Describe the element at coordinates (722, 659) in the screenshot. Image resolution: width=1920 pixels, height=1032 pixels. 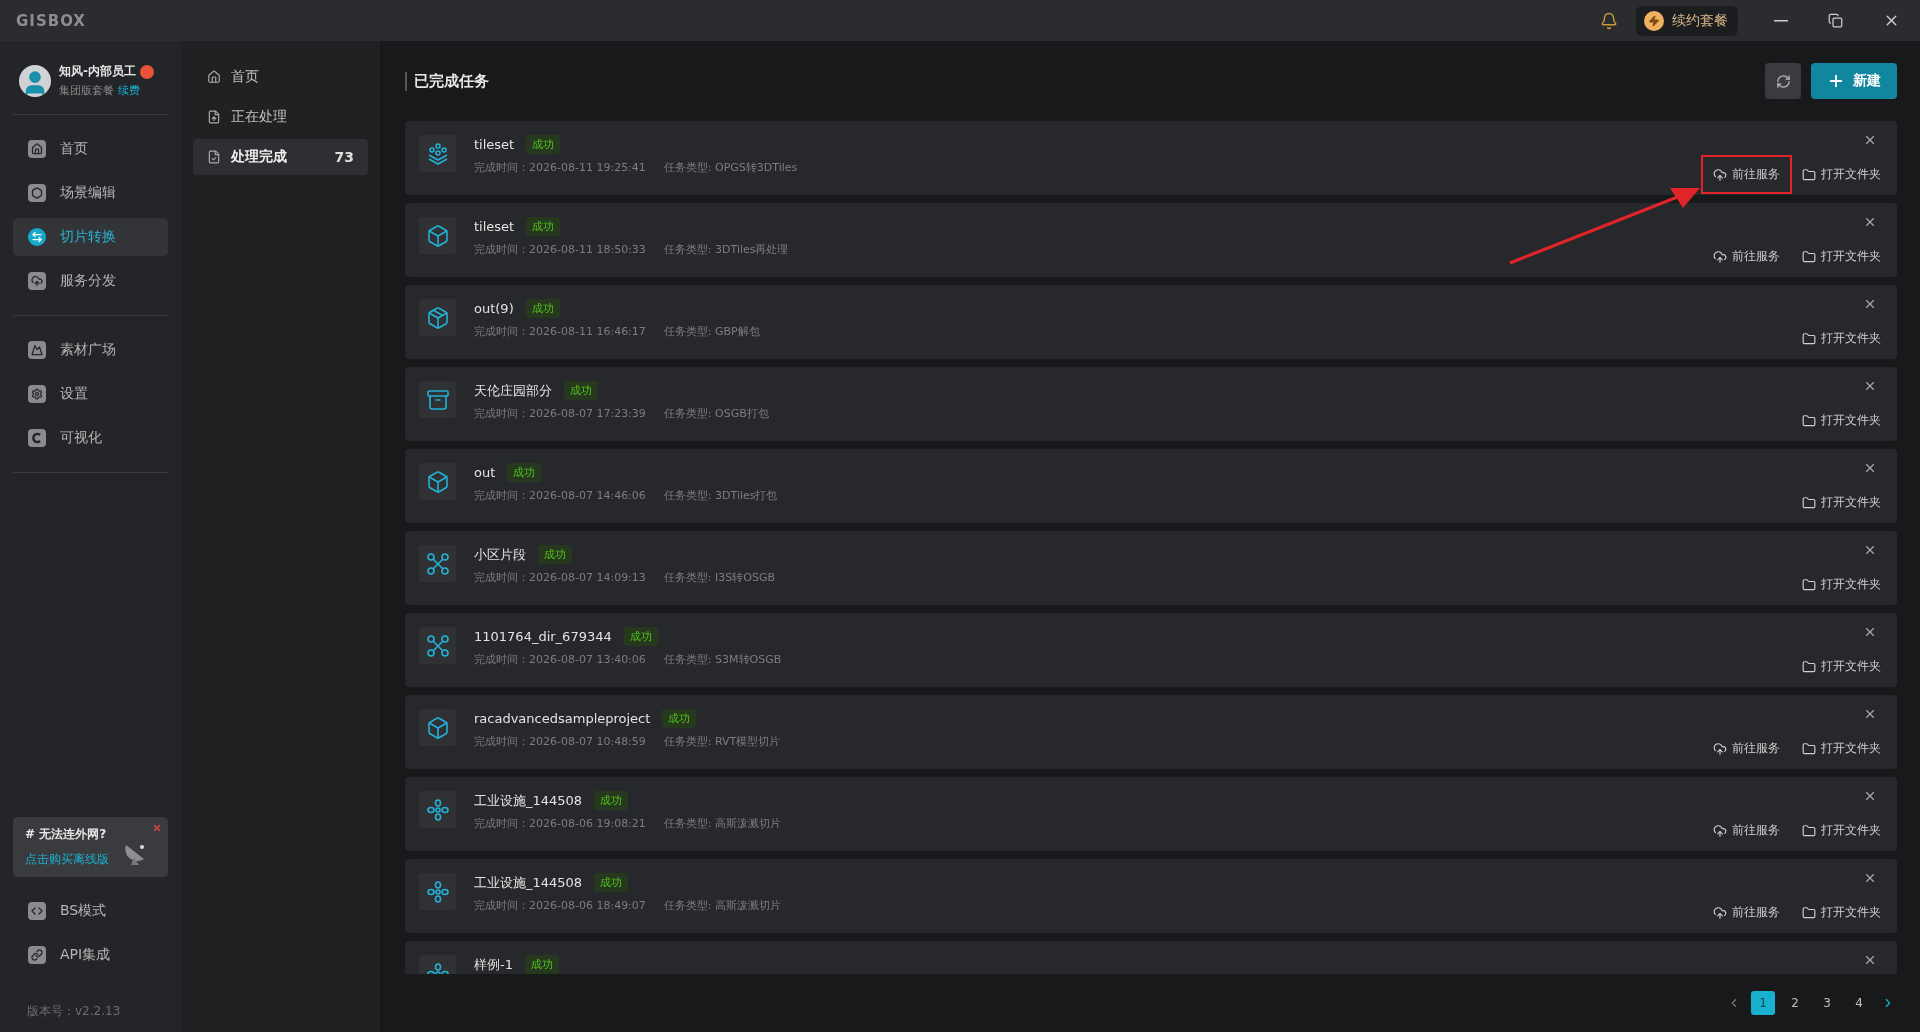
I see `task-type: 任务类型: S3M转OSGB` at that location.